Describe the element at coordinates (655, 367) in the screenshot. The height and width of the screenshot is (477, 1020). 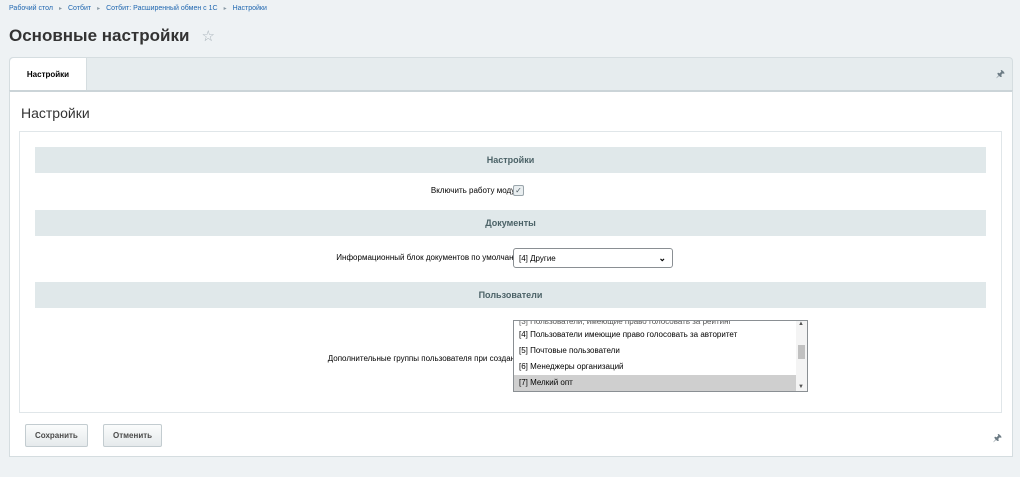
I see `list-item: [6] Менеджеры организаций` at that location.